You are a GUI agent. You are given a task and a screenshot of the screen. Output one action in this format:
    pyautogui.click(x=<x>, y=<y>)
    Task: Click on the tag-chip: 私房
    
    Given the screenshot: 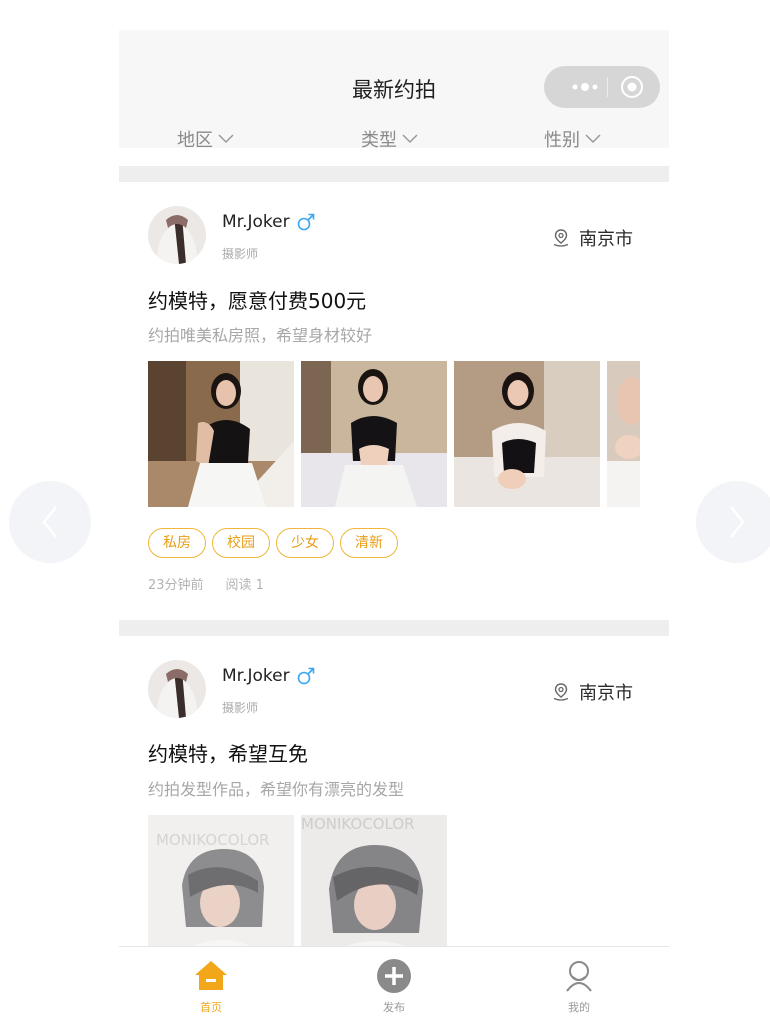 What is the action you would take?
    pyautogui.click(x=177, y=543)
    